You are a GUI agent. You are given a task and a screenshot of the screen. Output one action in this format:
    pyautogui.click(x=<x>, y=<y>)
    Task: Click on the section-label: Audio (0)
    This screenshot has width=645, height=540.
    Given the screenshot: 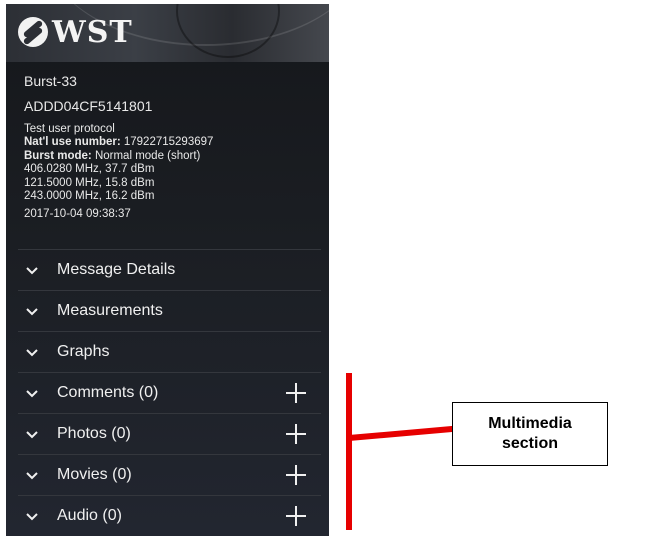 What is the action you would take?
    pyautogui.click(x=89, y=515)
    